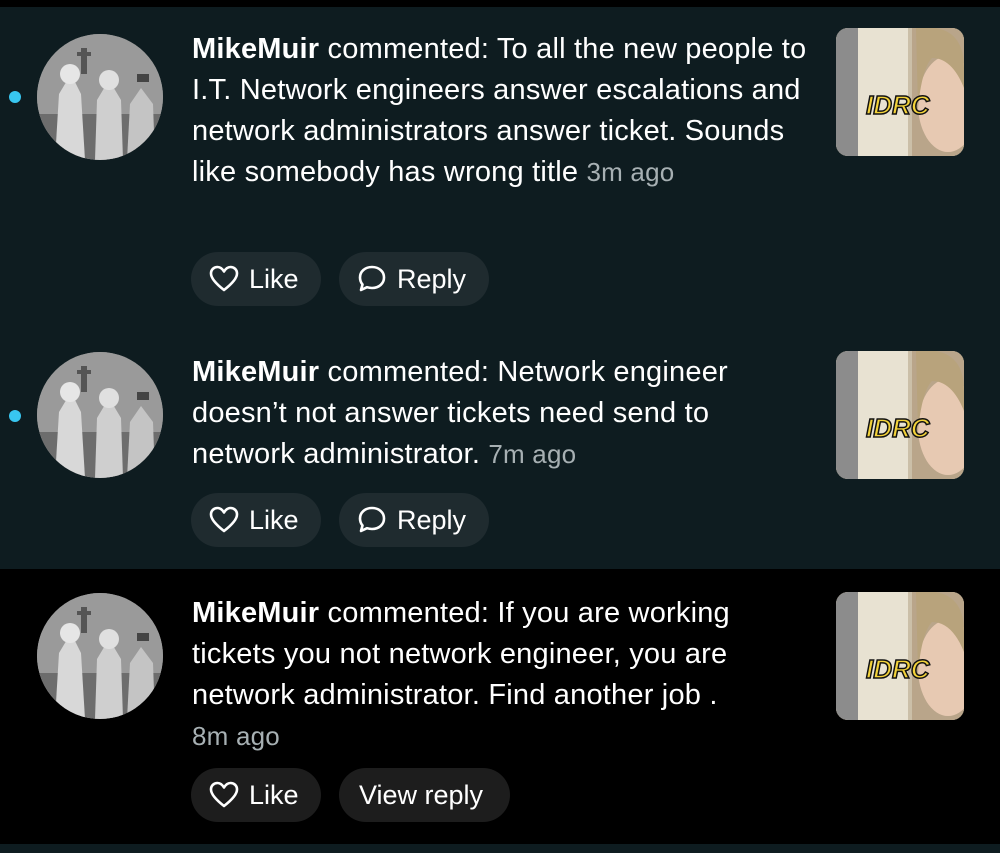  Describe the element at coordinates (532, 454) in the screenshot. I see `timestamp: 7m ago` at that location.